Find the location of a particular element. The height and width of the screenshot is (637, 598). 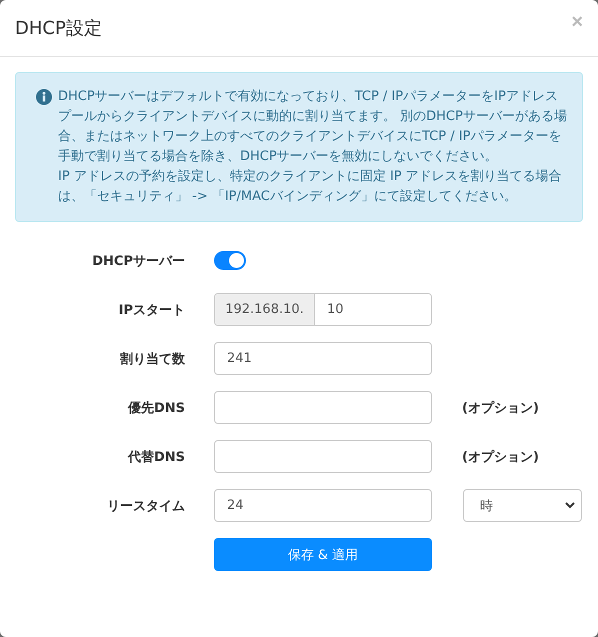

unit-select: 時 is located at coordinates (522, 505).